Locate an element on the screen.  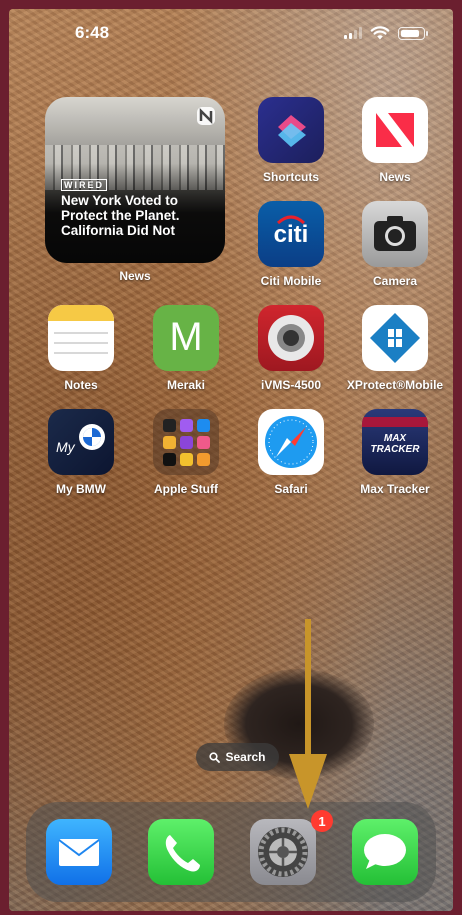
app-camera: Camera is located at coordinates (395, 244).